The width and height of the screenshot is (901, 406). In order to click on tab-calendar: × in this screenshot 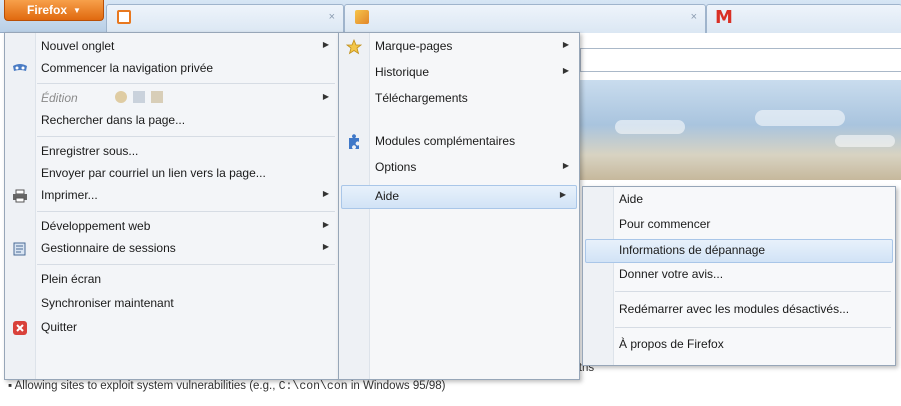, I will do `click(225, 18)`.